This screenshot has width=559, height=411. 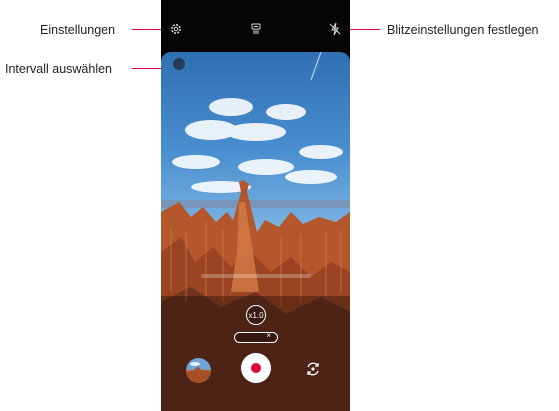 What do you see at coordinates (335, 29) in the screenshot?
I see `flash-off-icon` at bounding box center [335, 29].